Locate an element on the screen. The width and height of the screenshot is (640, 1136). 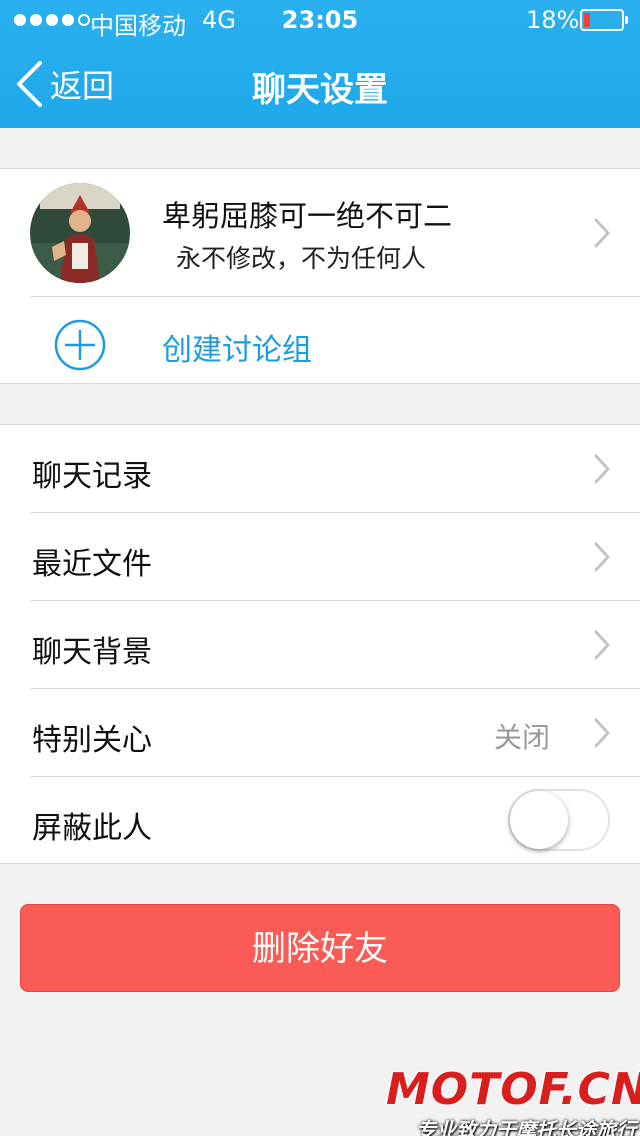
toggle-knob is located at coordinates (539, 820).